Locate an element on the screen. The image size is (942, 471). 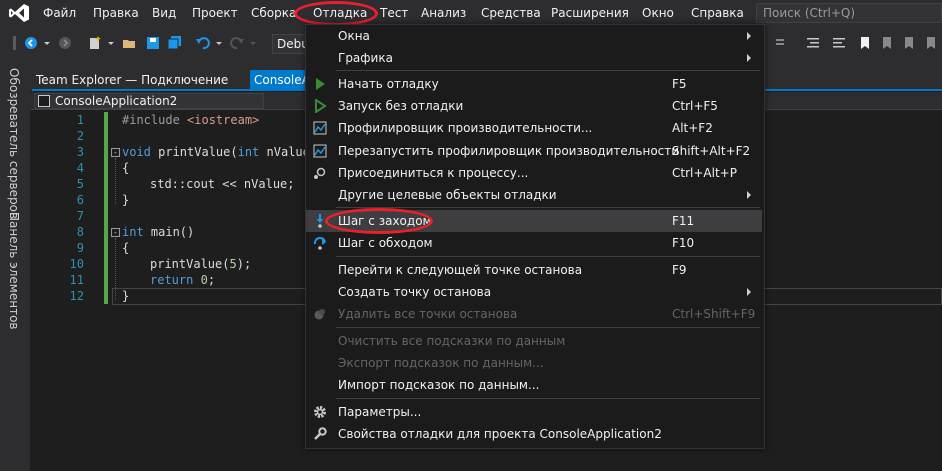
play-icon is located at coordinates (320, 84).